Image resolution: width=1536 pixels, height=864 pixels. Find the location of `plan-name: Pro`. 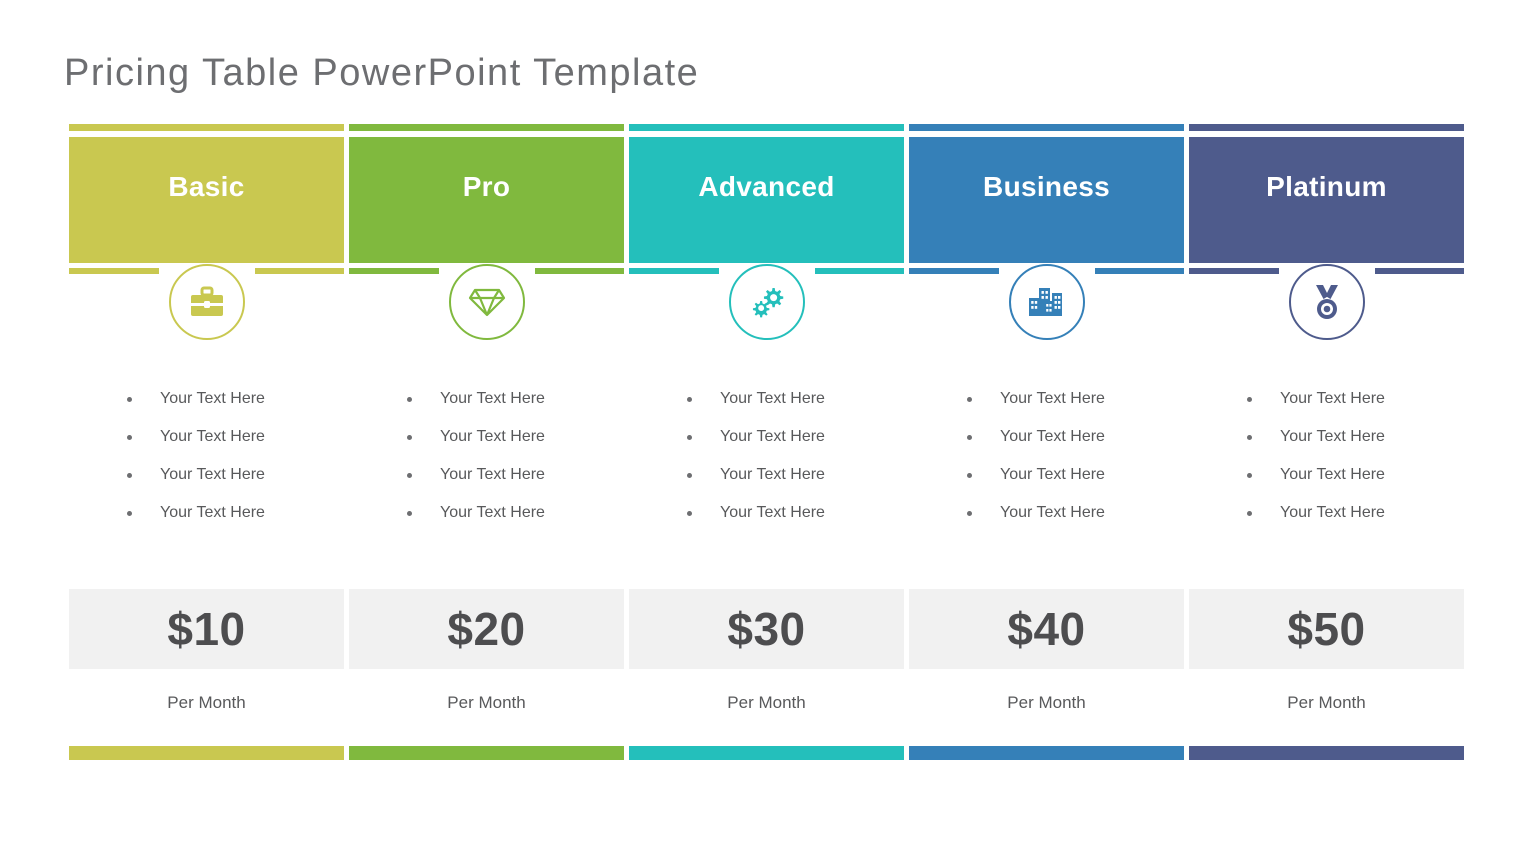

plan-name: Pro is located at coordinates (486, 186).